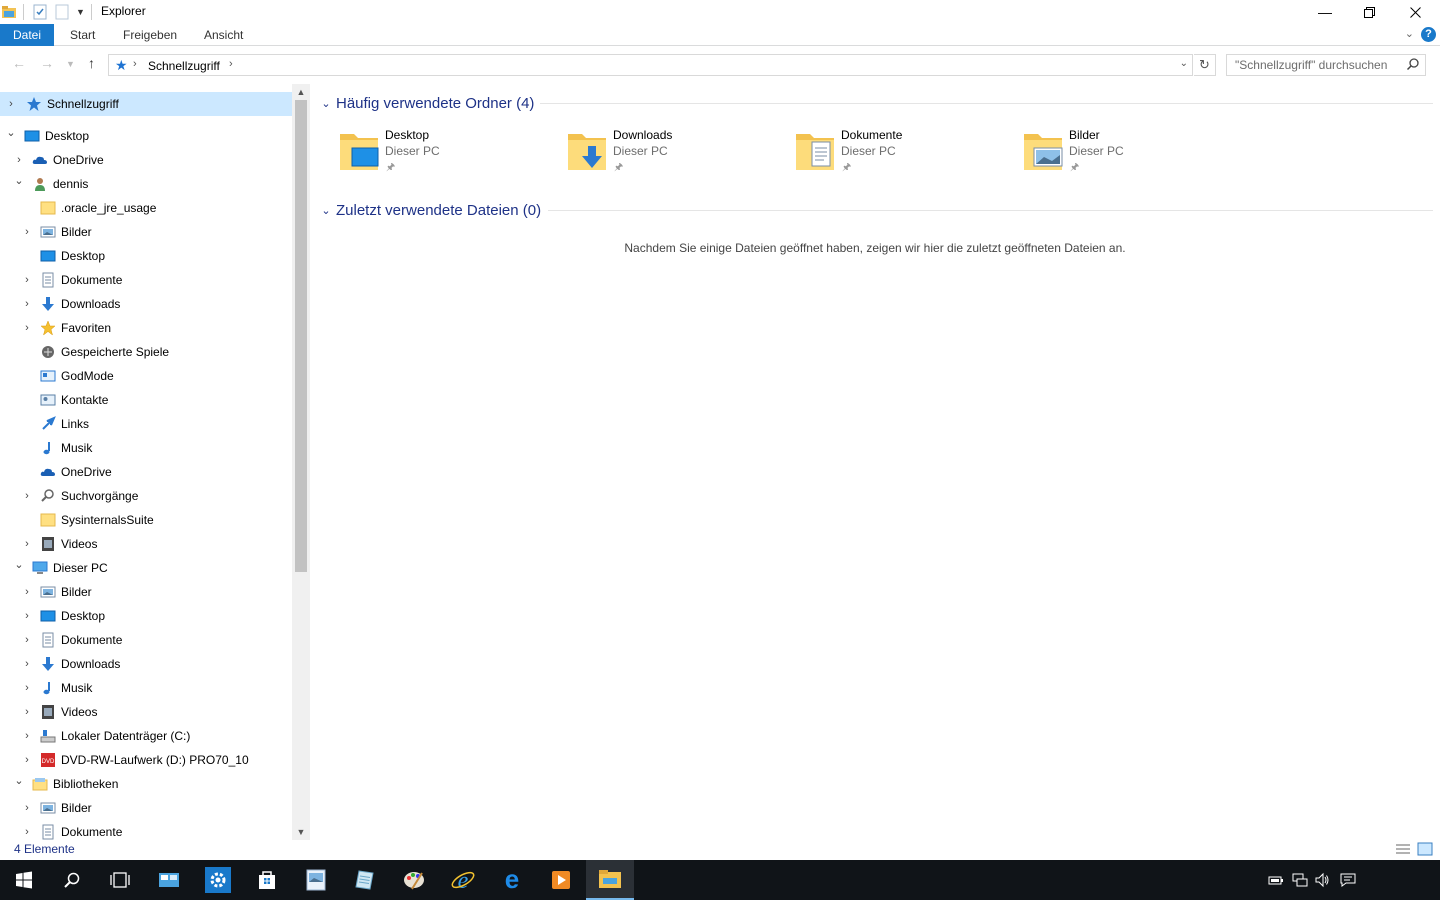 The height and width of the screenshot is (900, 1440). I want to click on scroll-down-icon: ▼, so click(301, 832).